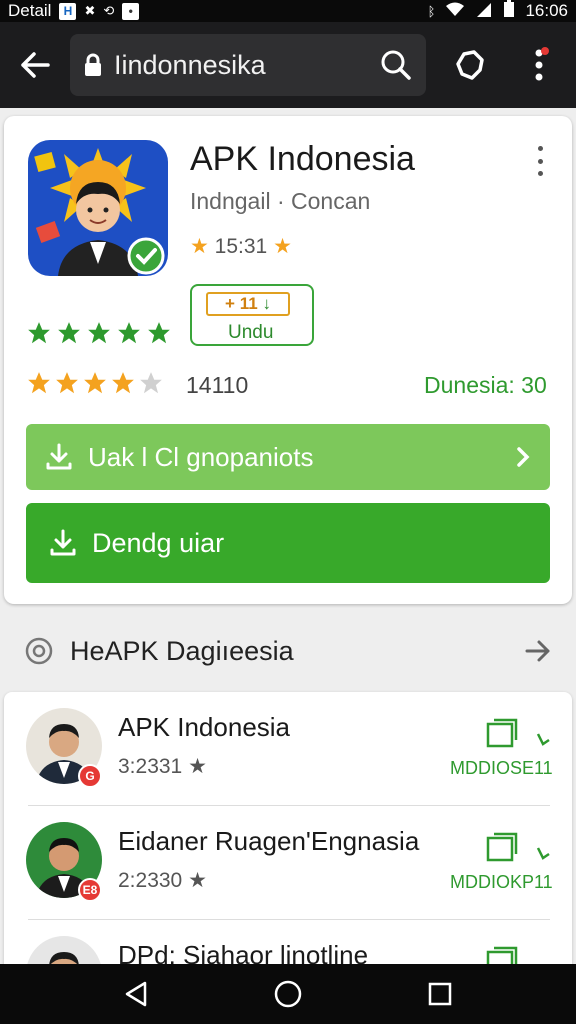  I want to click on avatar-badge: E8, so click(90, 890).